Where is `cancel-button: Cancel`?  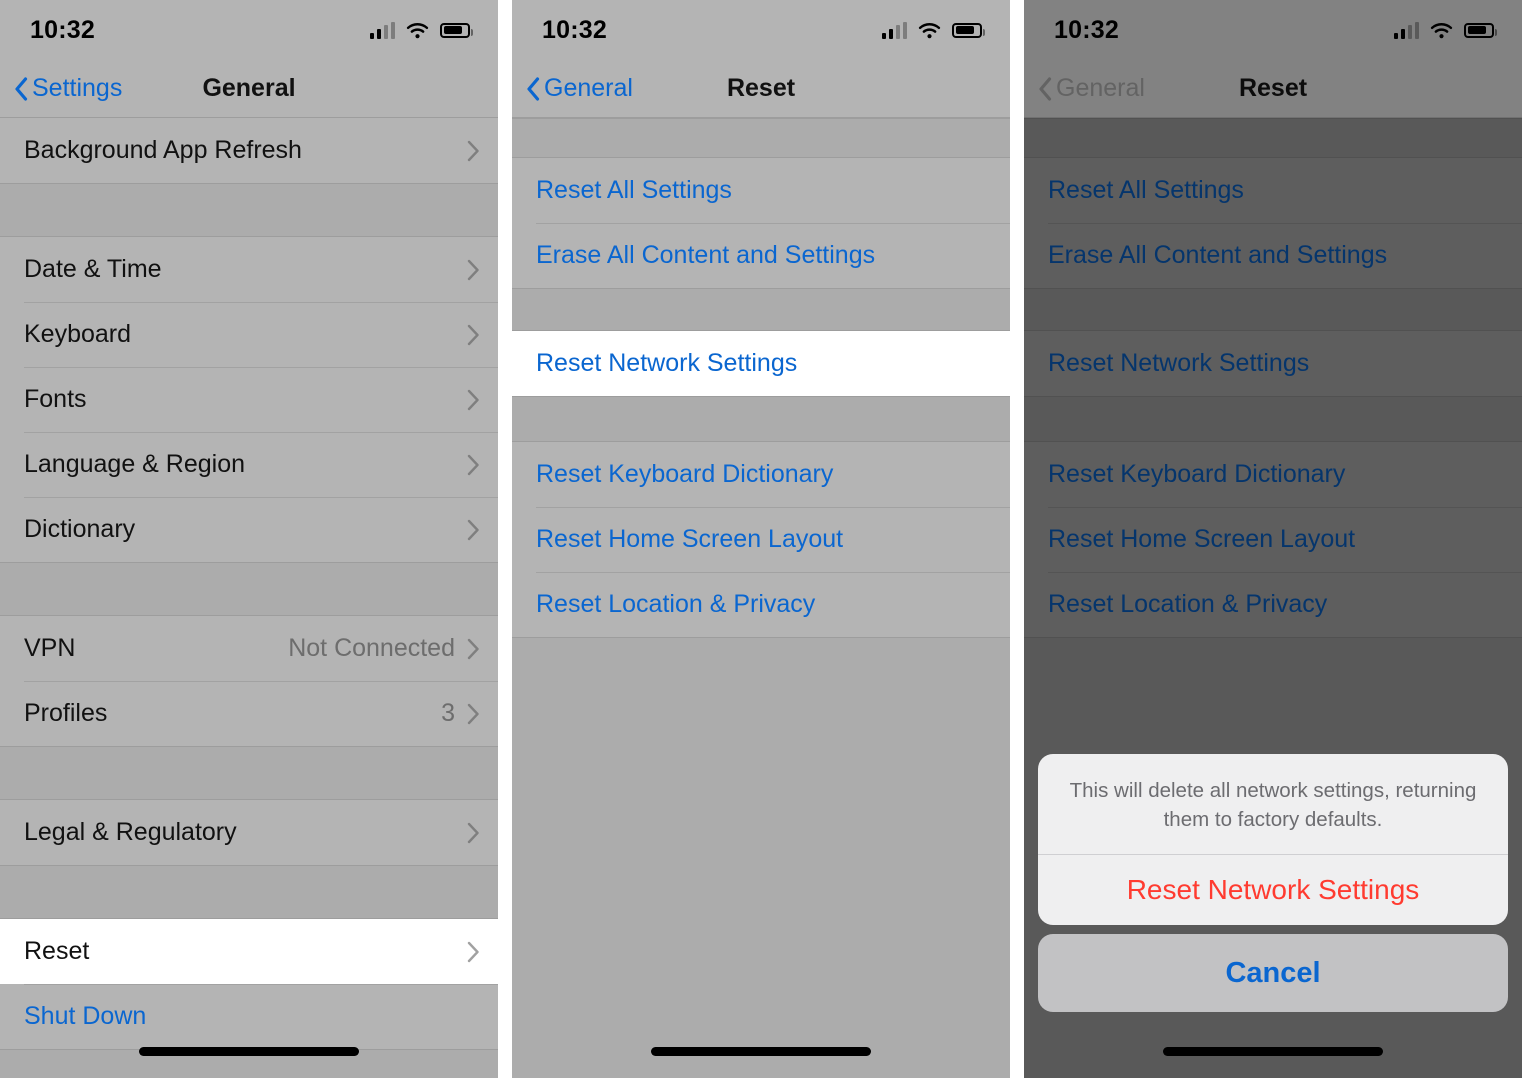 cancel-button: Cancel is located at coordinates (1273, 973).